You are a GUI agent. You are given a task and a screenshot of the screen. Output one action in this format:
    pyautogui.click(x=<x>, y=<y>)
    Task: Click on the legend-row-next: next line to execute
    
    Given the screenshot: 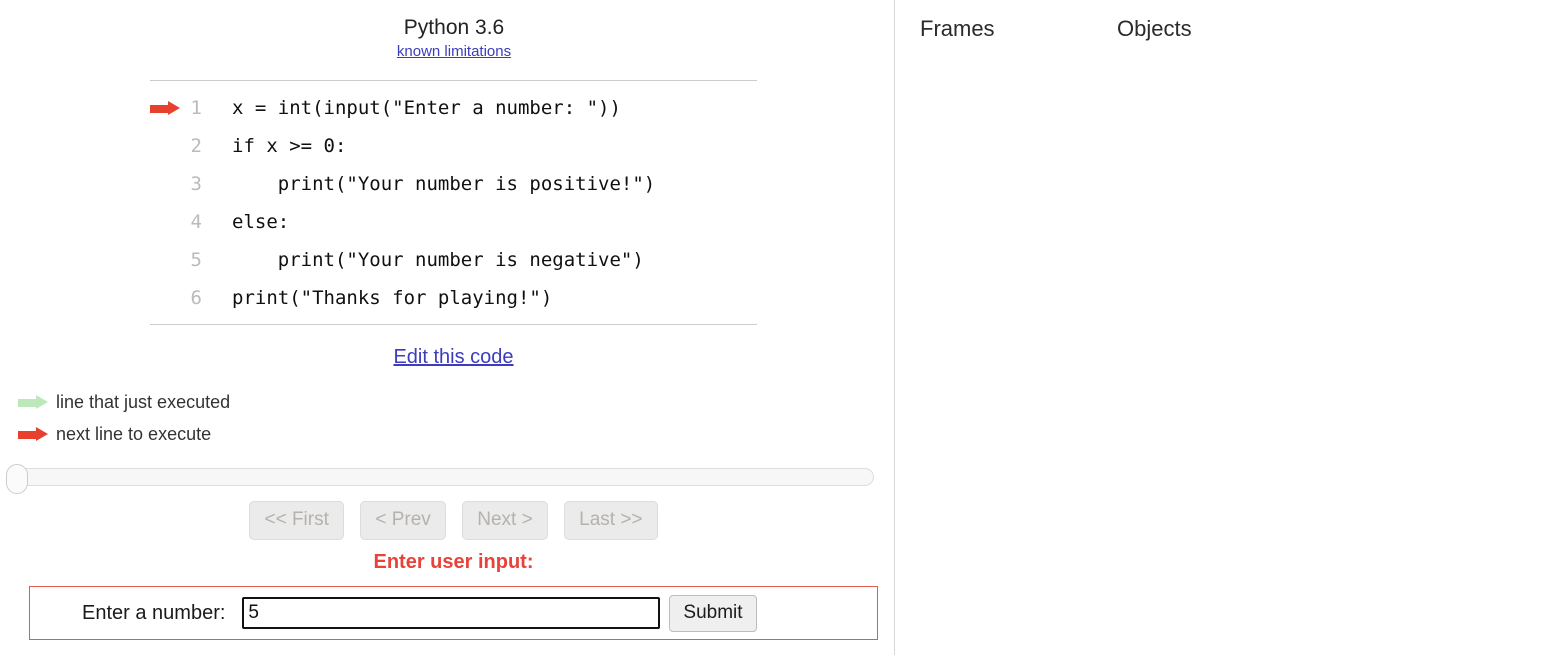 What is the action you would take?
    pyautogui.click(x=123, y=434)
    